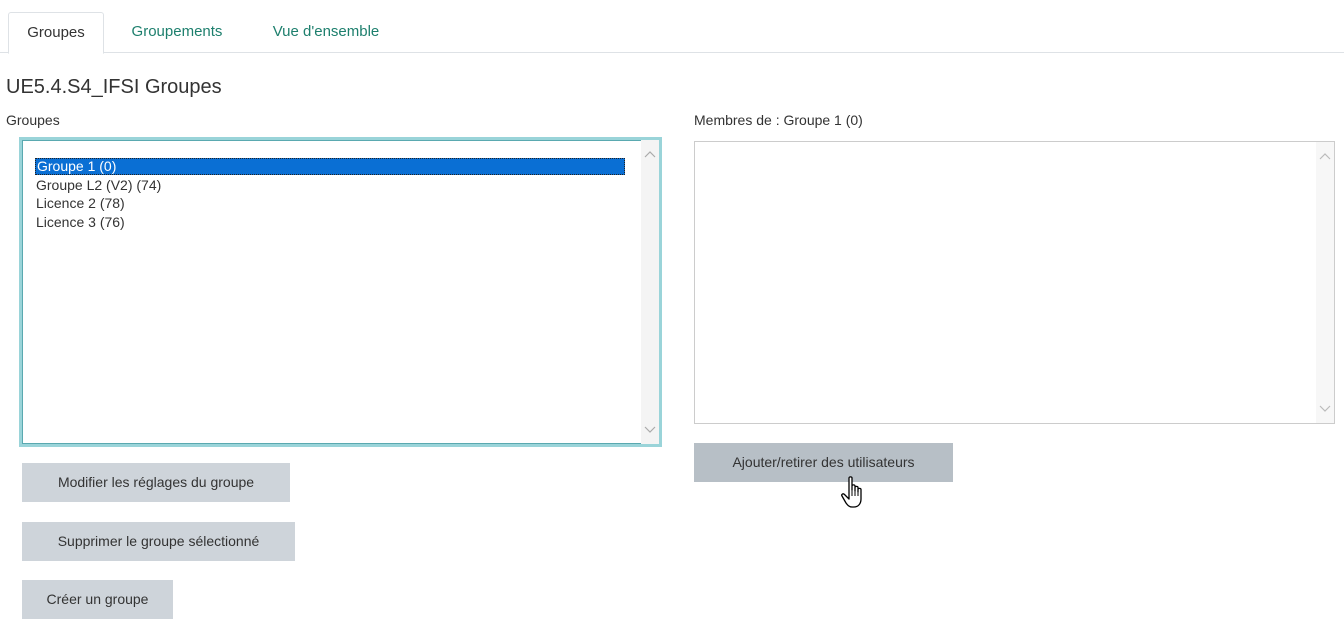 This screenshot has height=619, width=1344. I want to click on members-scrollbar, so click(1325, 282).